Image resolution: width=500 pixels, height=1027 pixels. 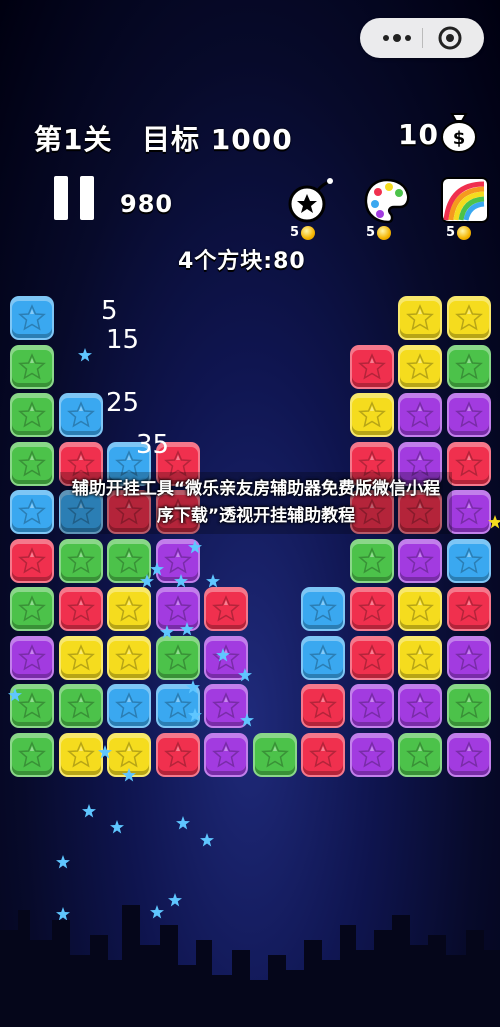 I want to click on score-popup: 5, so click(x=109, y=311).